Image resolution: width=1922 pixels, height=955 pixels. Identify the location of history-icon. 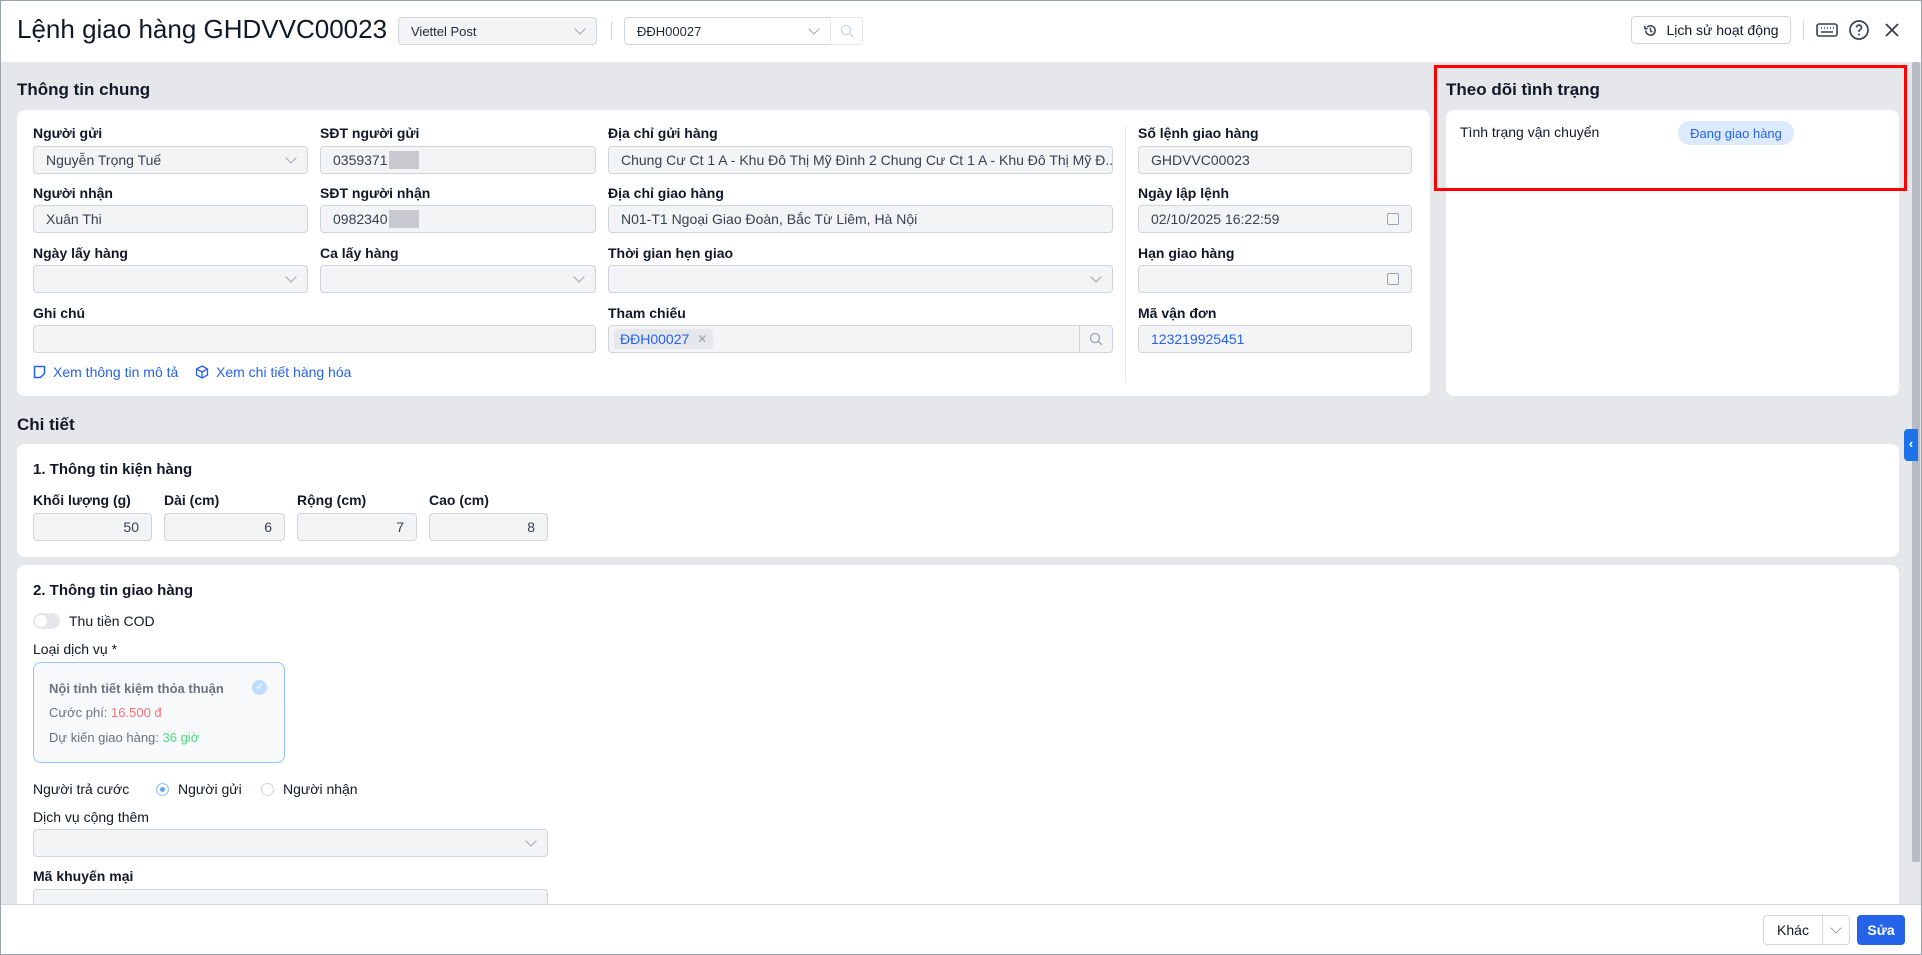
(1650, 30).